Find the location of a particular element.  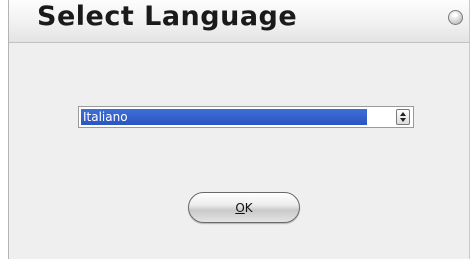

close-icon is located at coordinates (455, 17).